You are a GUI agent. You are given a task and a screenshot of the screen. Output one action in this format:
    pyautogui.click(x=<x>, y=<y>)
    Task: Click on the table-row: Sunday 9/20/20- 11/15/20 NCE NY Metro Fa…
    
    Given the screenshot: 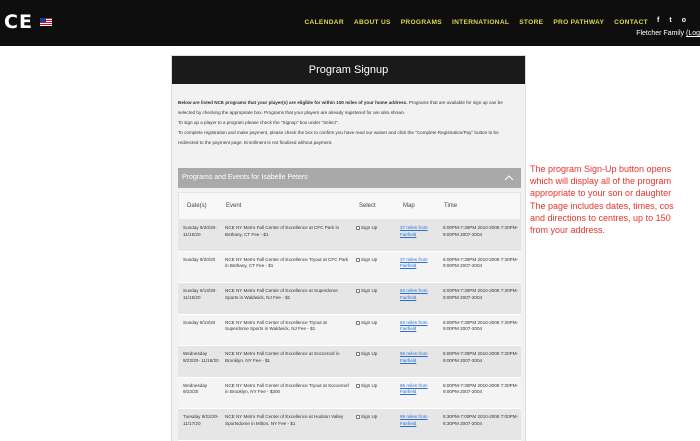 What is the action you would take?
    pyautogui.click(x=349, y=236)
    